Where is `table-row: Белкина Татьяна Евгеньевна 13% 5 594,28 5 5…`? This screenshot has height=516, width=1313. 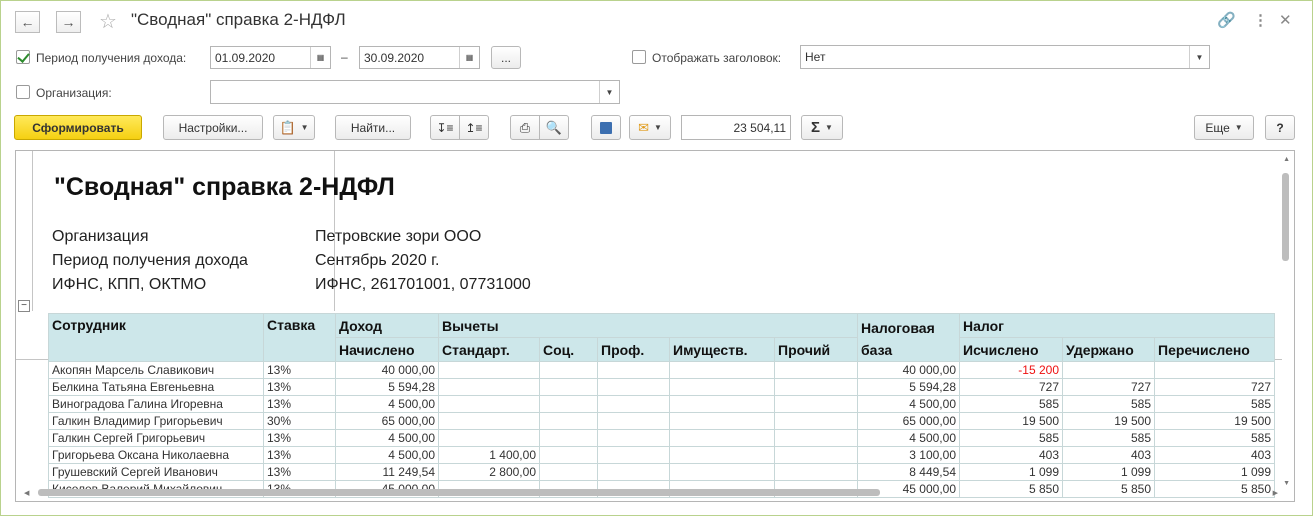
table-row: Белкина Татьяна Евгеньевна 13% 5 594,28 5 5… is located at coordinates (661, 387).